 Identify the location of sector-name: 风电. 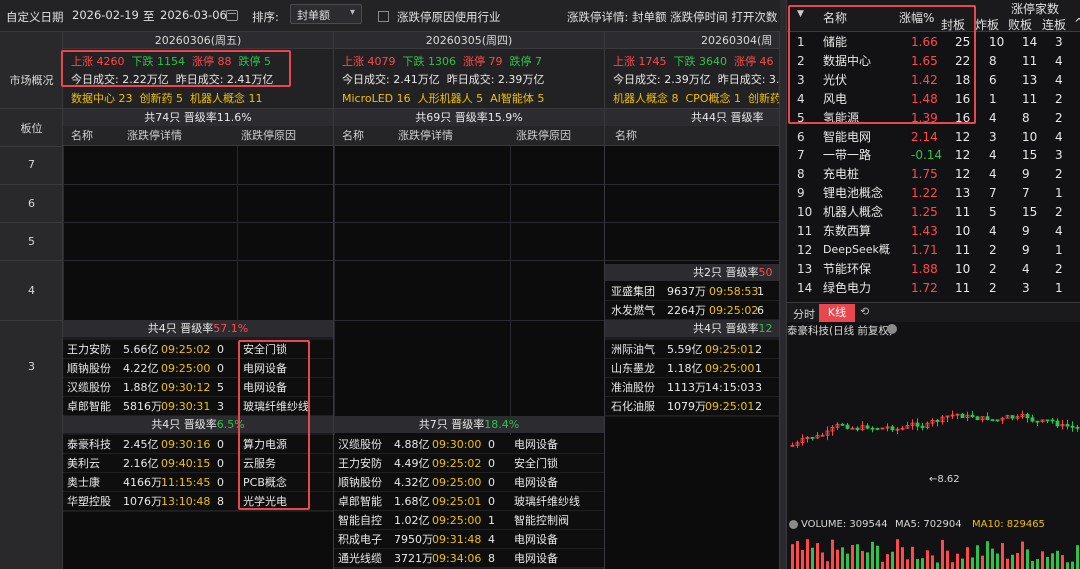
(835, 99).